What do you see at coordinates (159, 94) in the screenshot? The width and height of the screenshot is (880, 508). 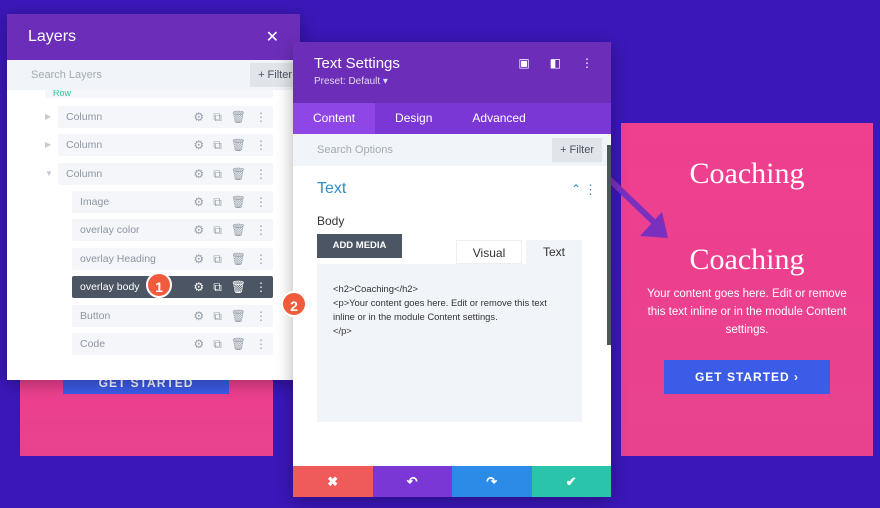 I see `layer-row: Row` at bounding box center [159, 94].